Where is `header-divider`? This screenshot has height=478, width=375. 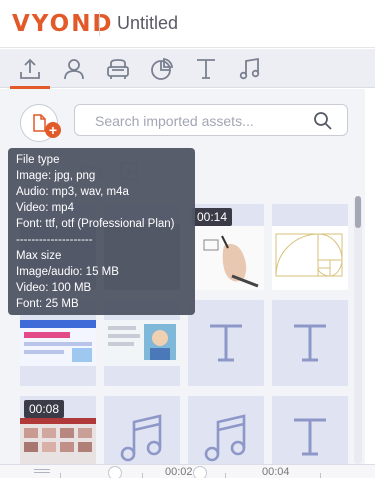 header-divider is located at coordinates (99, 24).